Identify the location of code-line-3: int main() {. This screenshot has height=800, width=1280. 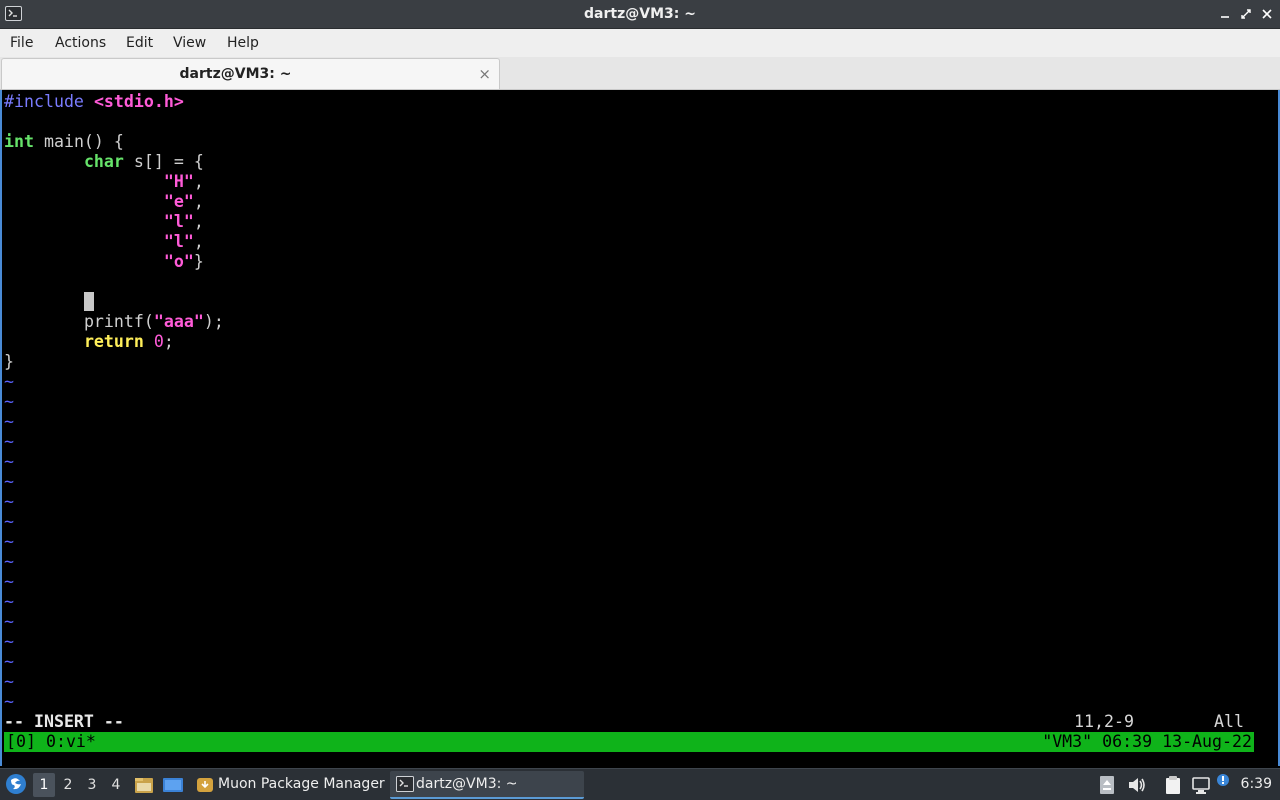
(64, 141).